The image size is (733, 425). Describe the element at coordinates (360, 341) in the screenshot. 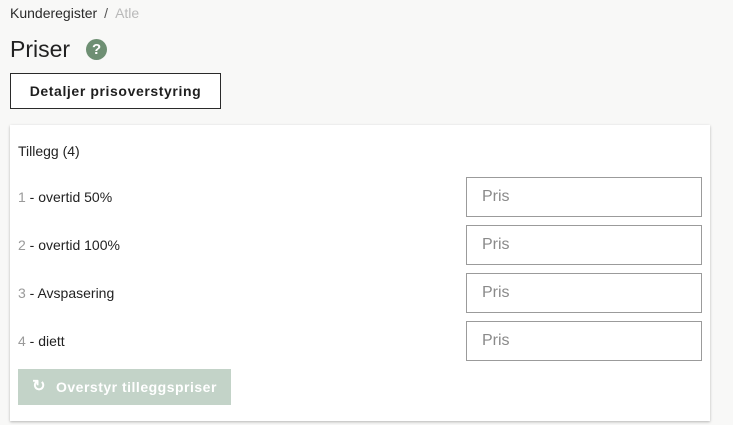

I see `addon-row: 4 - diett` at that location.